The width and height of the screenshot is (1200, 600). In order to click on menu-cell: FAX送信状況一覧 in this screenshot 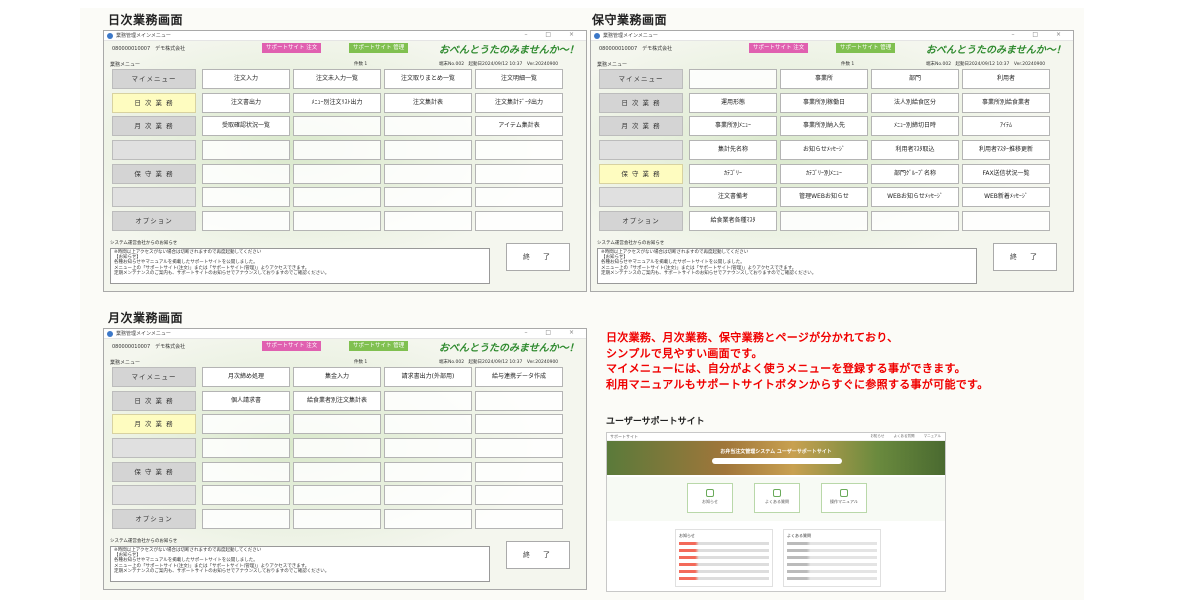, I will do `click(1006, 173)`.